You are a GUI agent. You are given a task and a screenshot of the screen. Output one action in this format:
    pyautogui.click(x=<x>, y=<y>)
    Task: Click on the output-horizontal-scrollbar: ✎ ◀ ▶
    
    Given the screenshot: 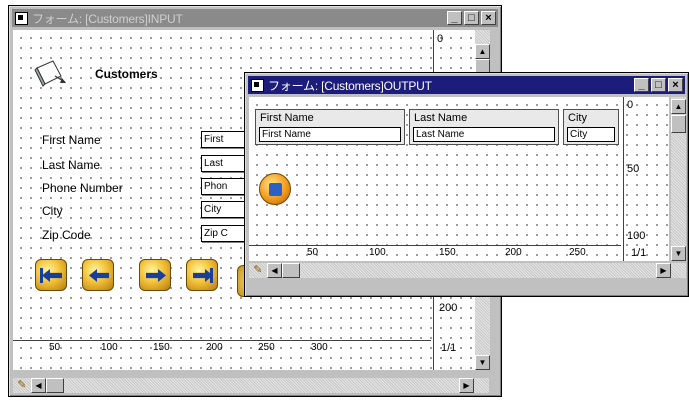 What is the action you would take?
    pyautogui.click(x=467, y=270)
    